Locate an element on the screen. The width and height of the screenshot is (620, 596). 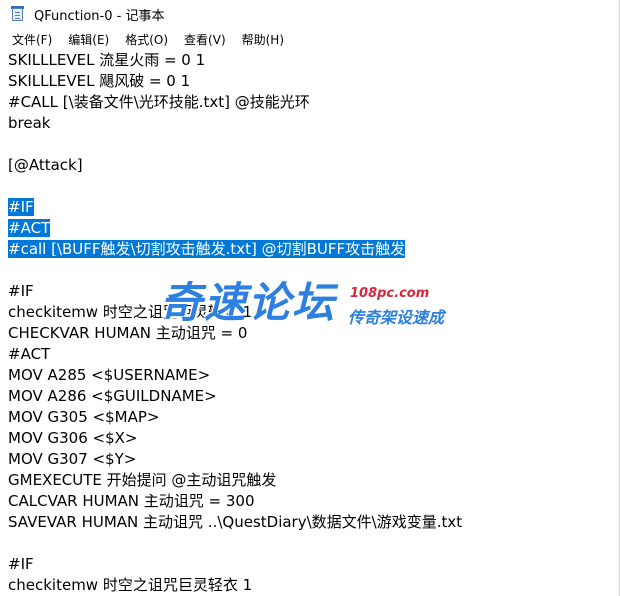
text-line: MOV A285 <$USERNAME> is located at coordinates (314, 375).